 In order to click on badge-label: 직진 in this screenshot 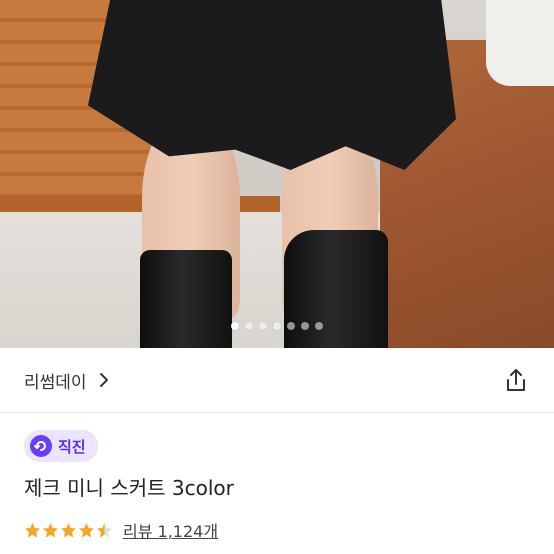, I will do `click(72, 446)`.